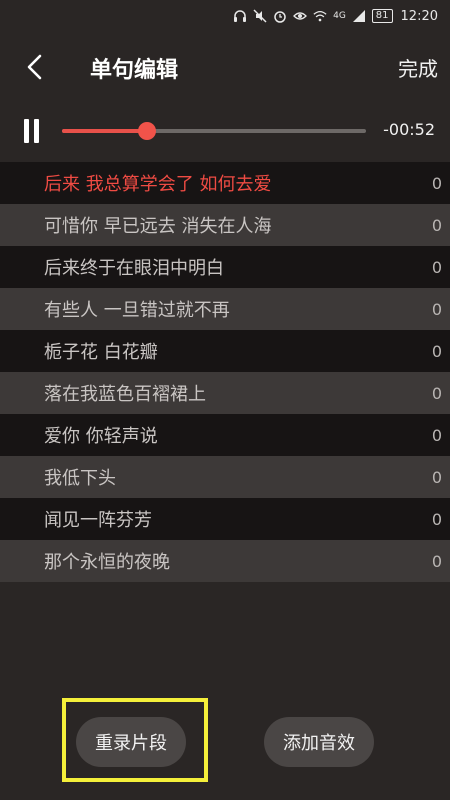 Image resolution: width=450 pixels, height=800 pixels. I want to click on status-icons: 4G 81, so click(313, 16).